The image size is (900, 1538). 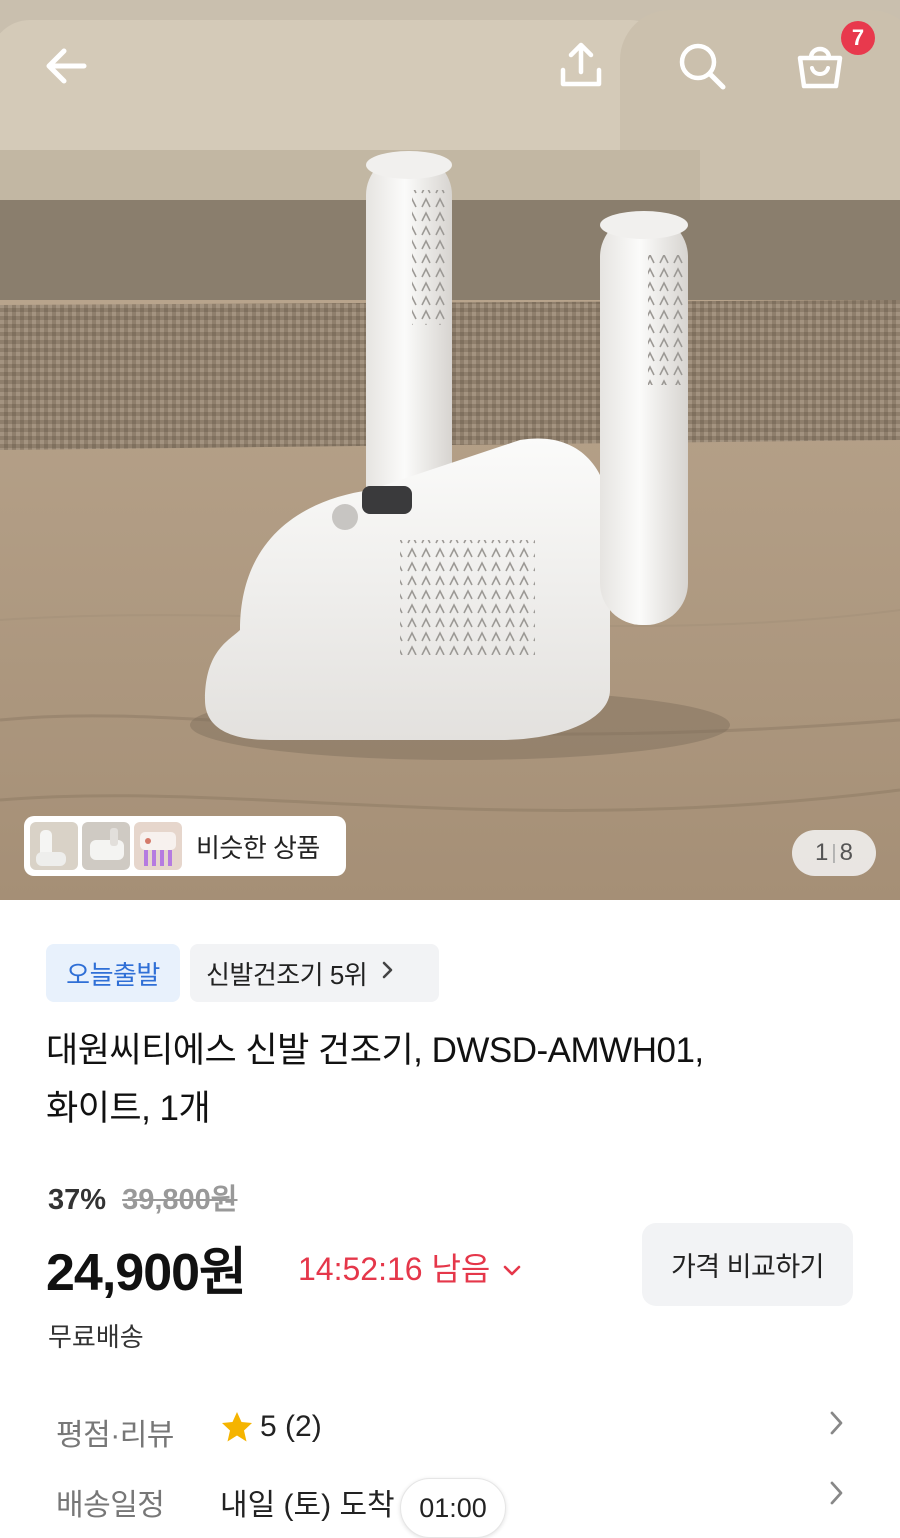 I want to click on arrow-left-icon, so click(x=66, y=66).